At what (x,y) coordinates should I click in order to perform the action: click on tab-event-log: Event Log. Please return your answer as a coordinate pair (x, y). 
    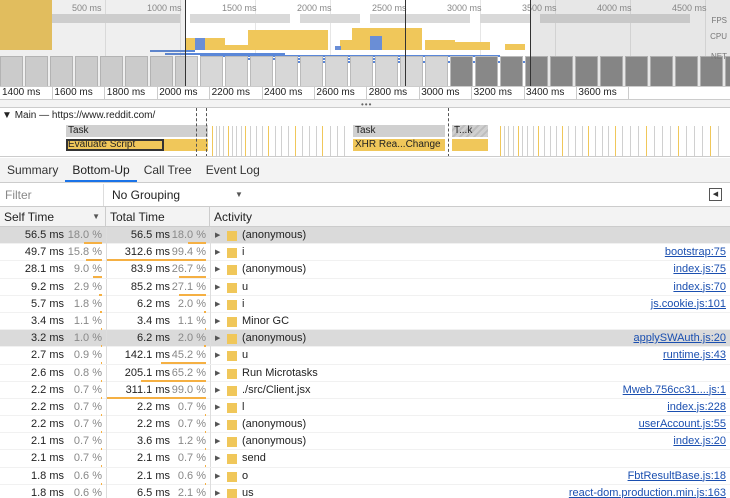
    Looking at the image, I should click on (233, 170).